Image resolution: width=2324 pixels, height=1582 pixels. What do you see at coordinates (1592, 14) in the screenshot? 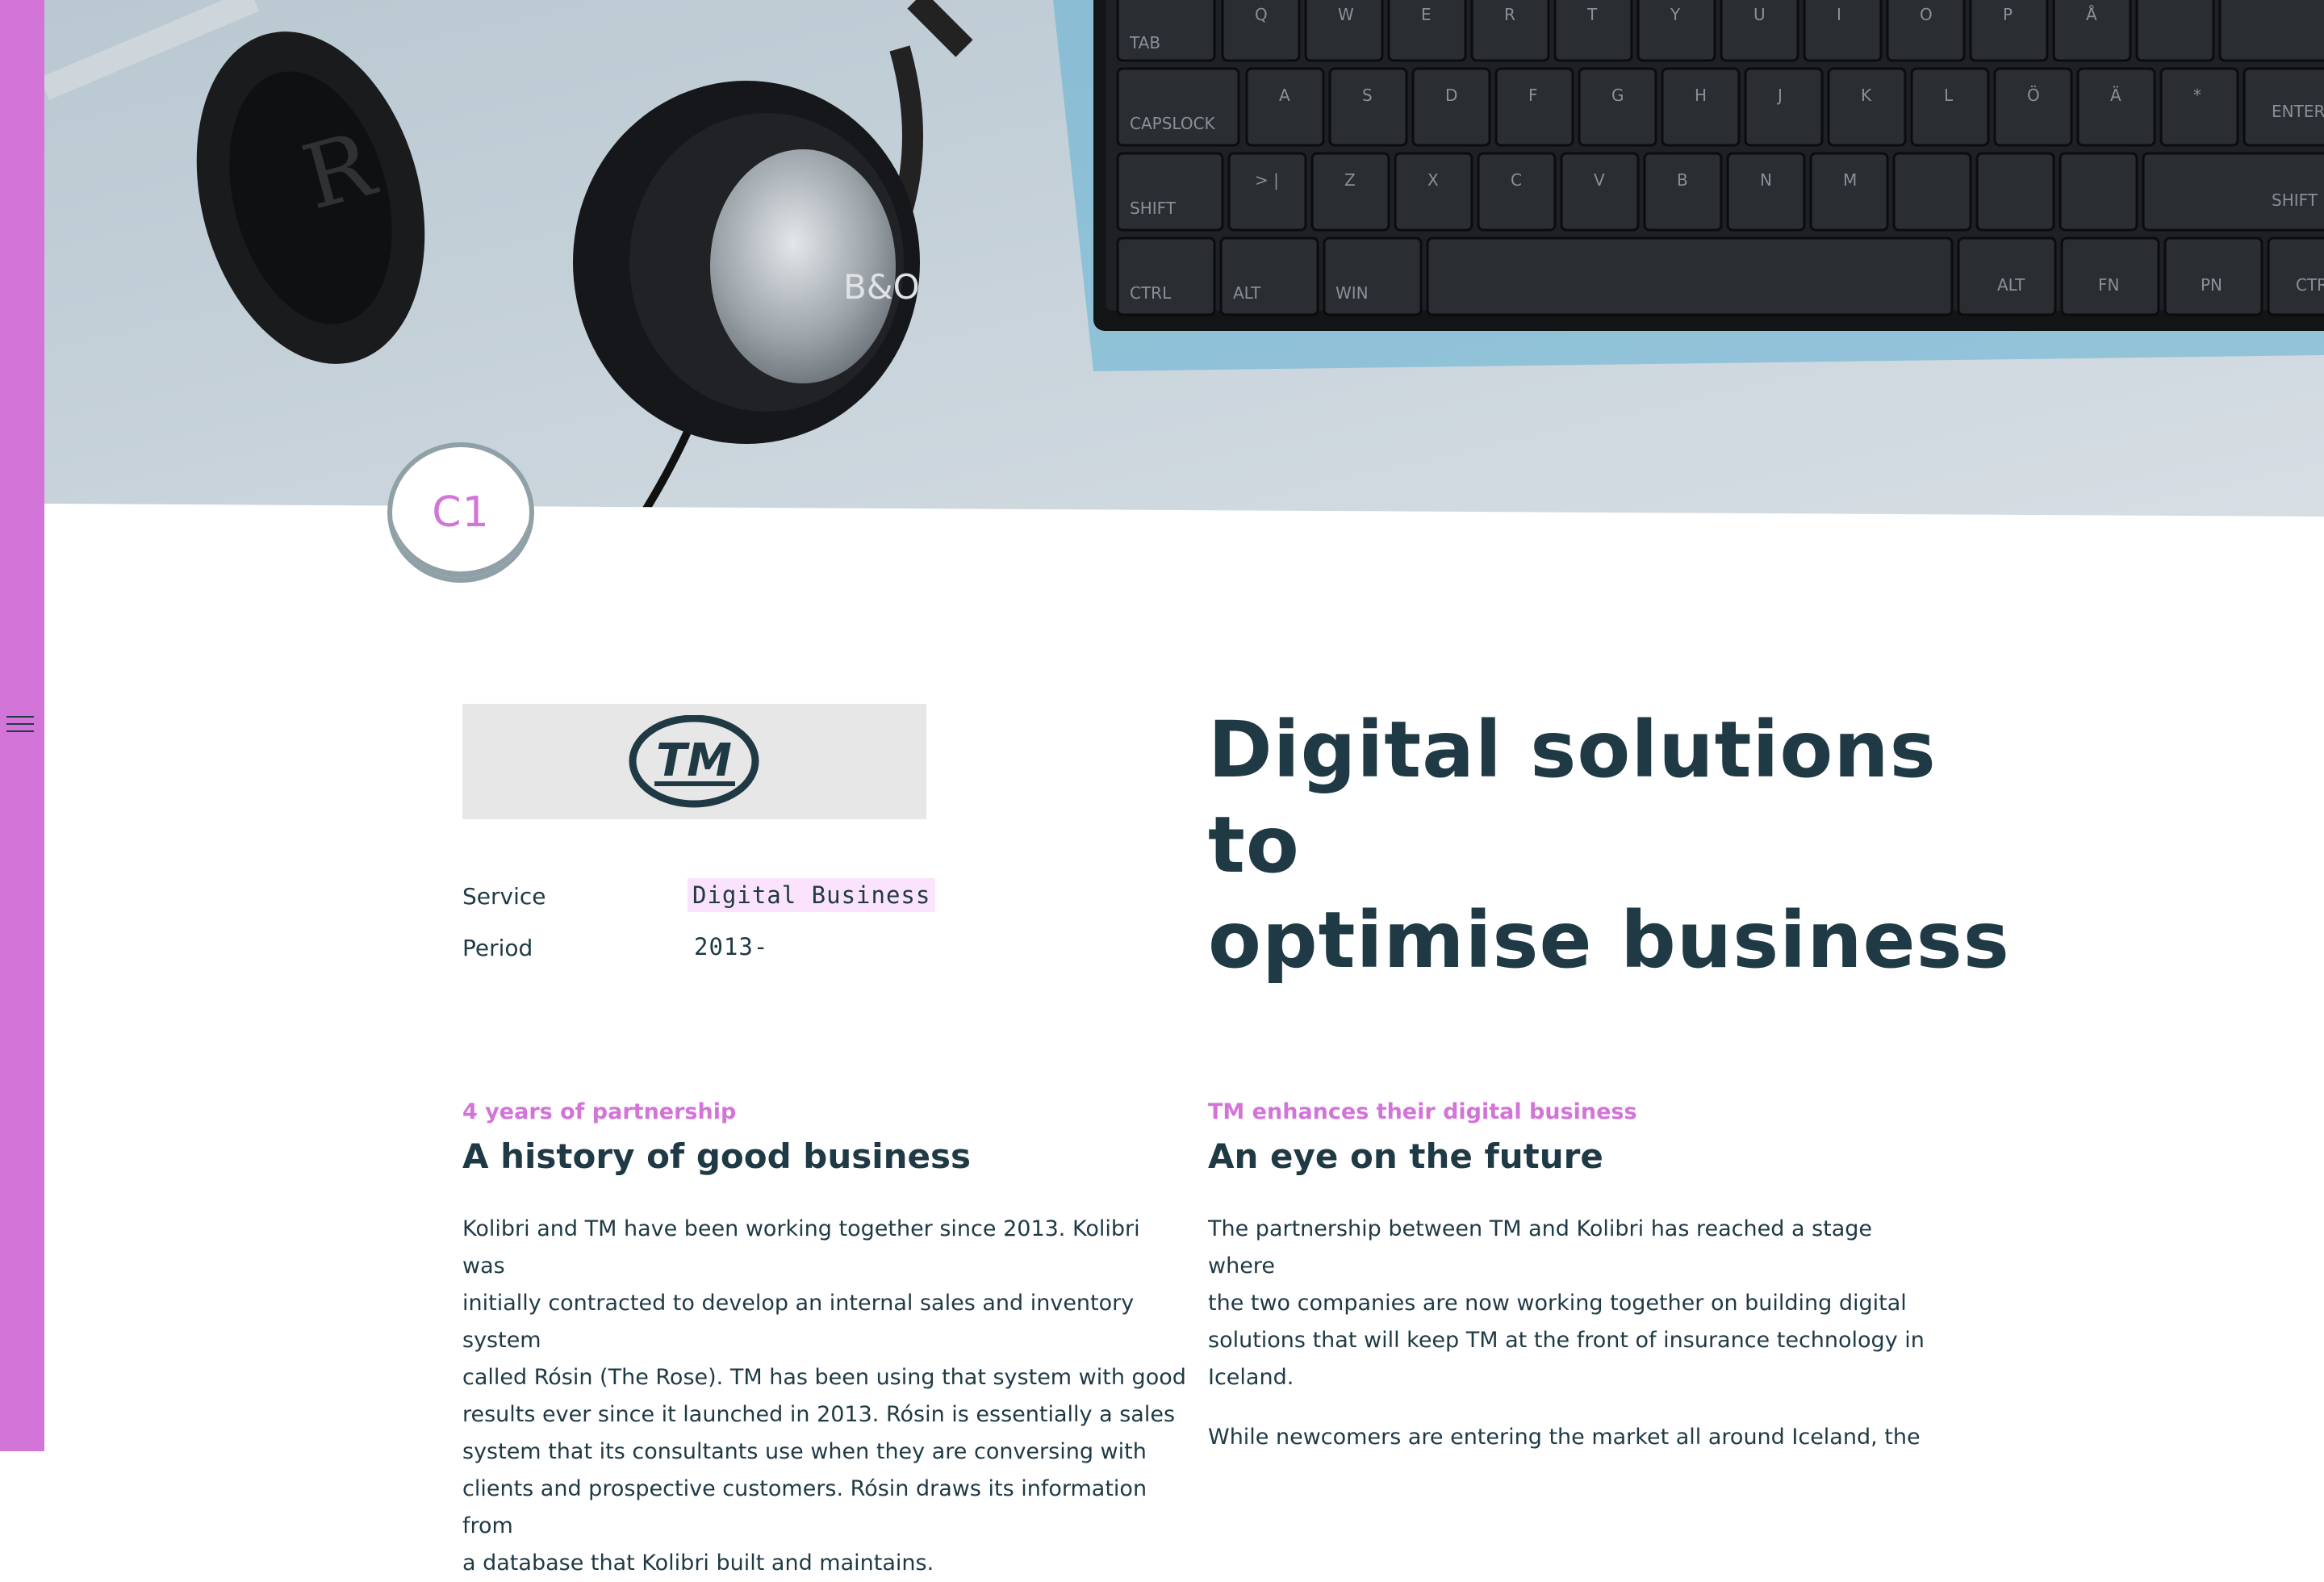
I see `svg-text: T` at bounding box center [1592, 14].